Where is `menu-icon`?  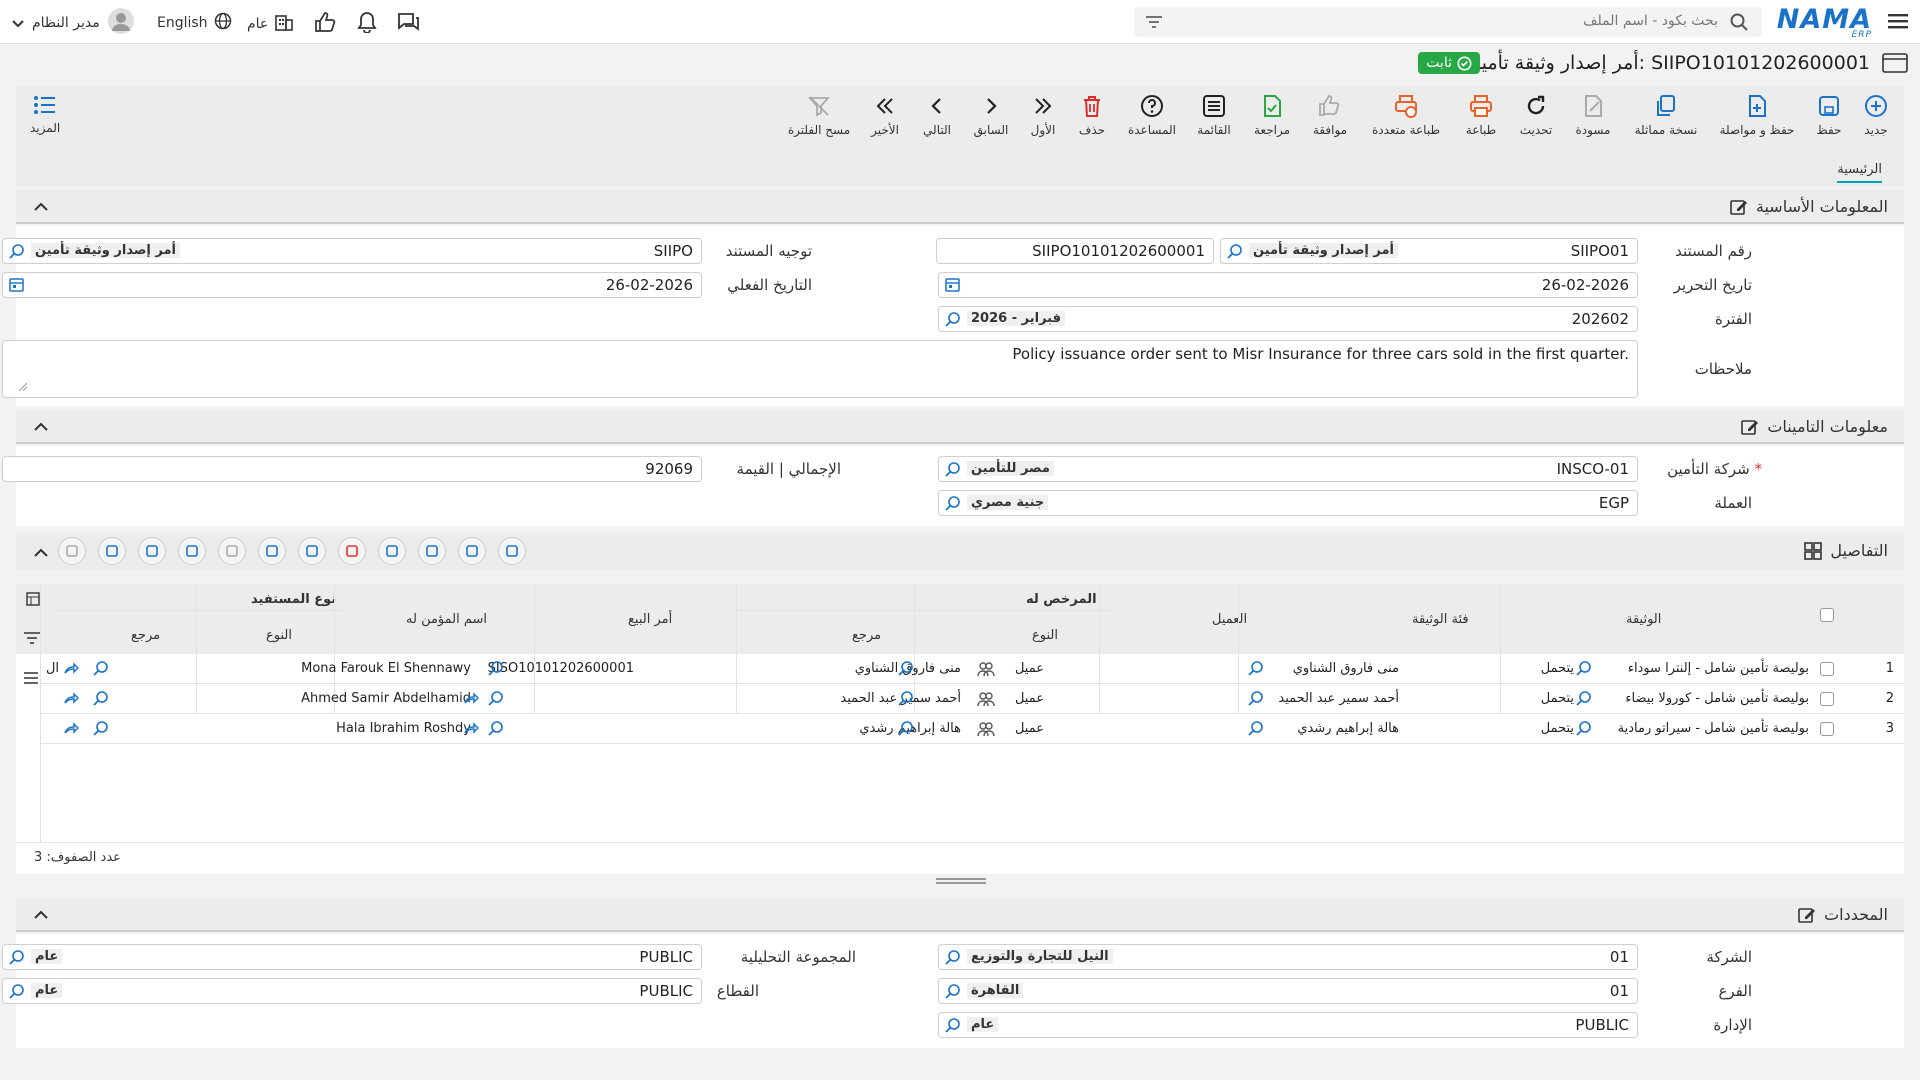 menu-icon is located at coordinates (1898, 23).